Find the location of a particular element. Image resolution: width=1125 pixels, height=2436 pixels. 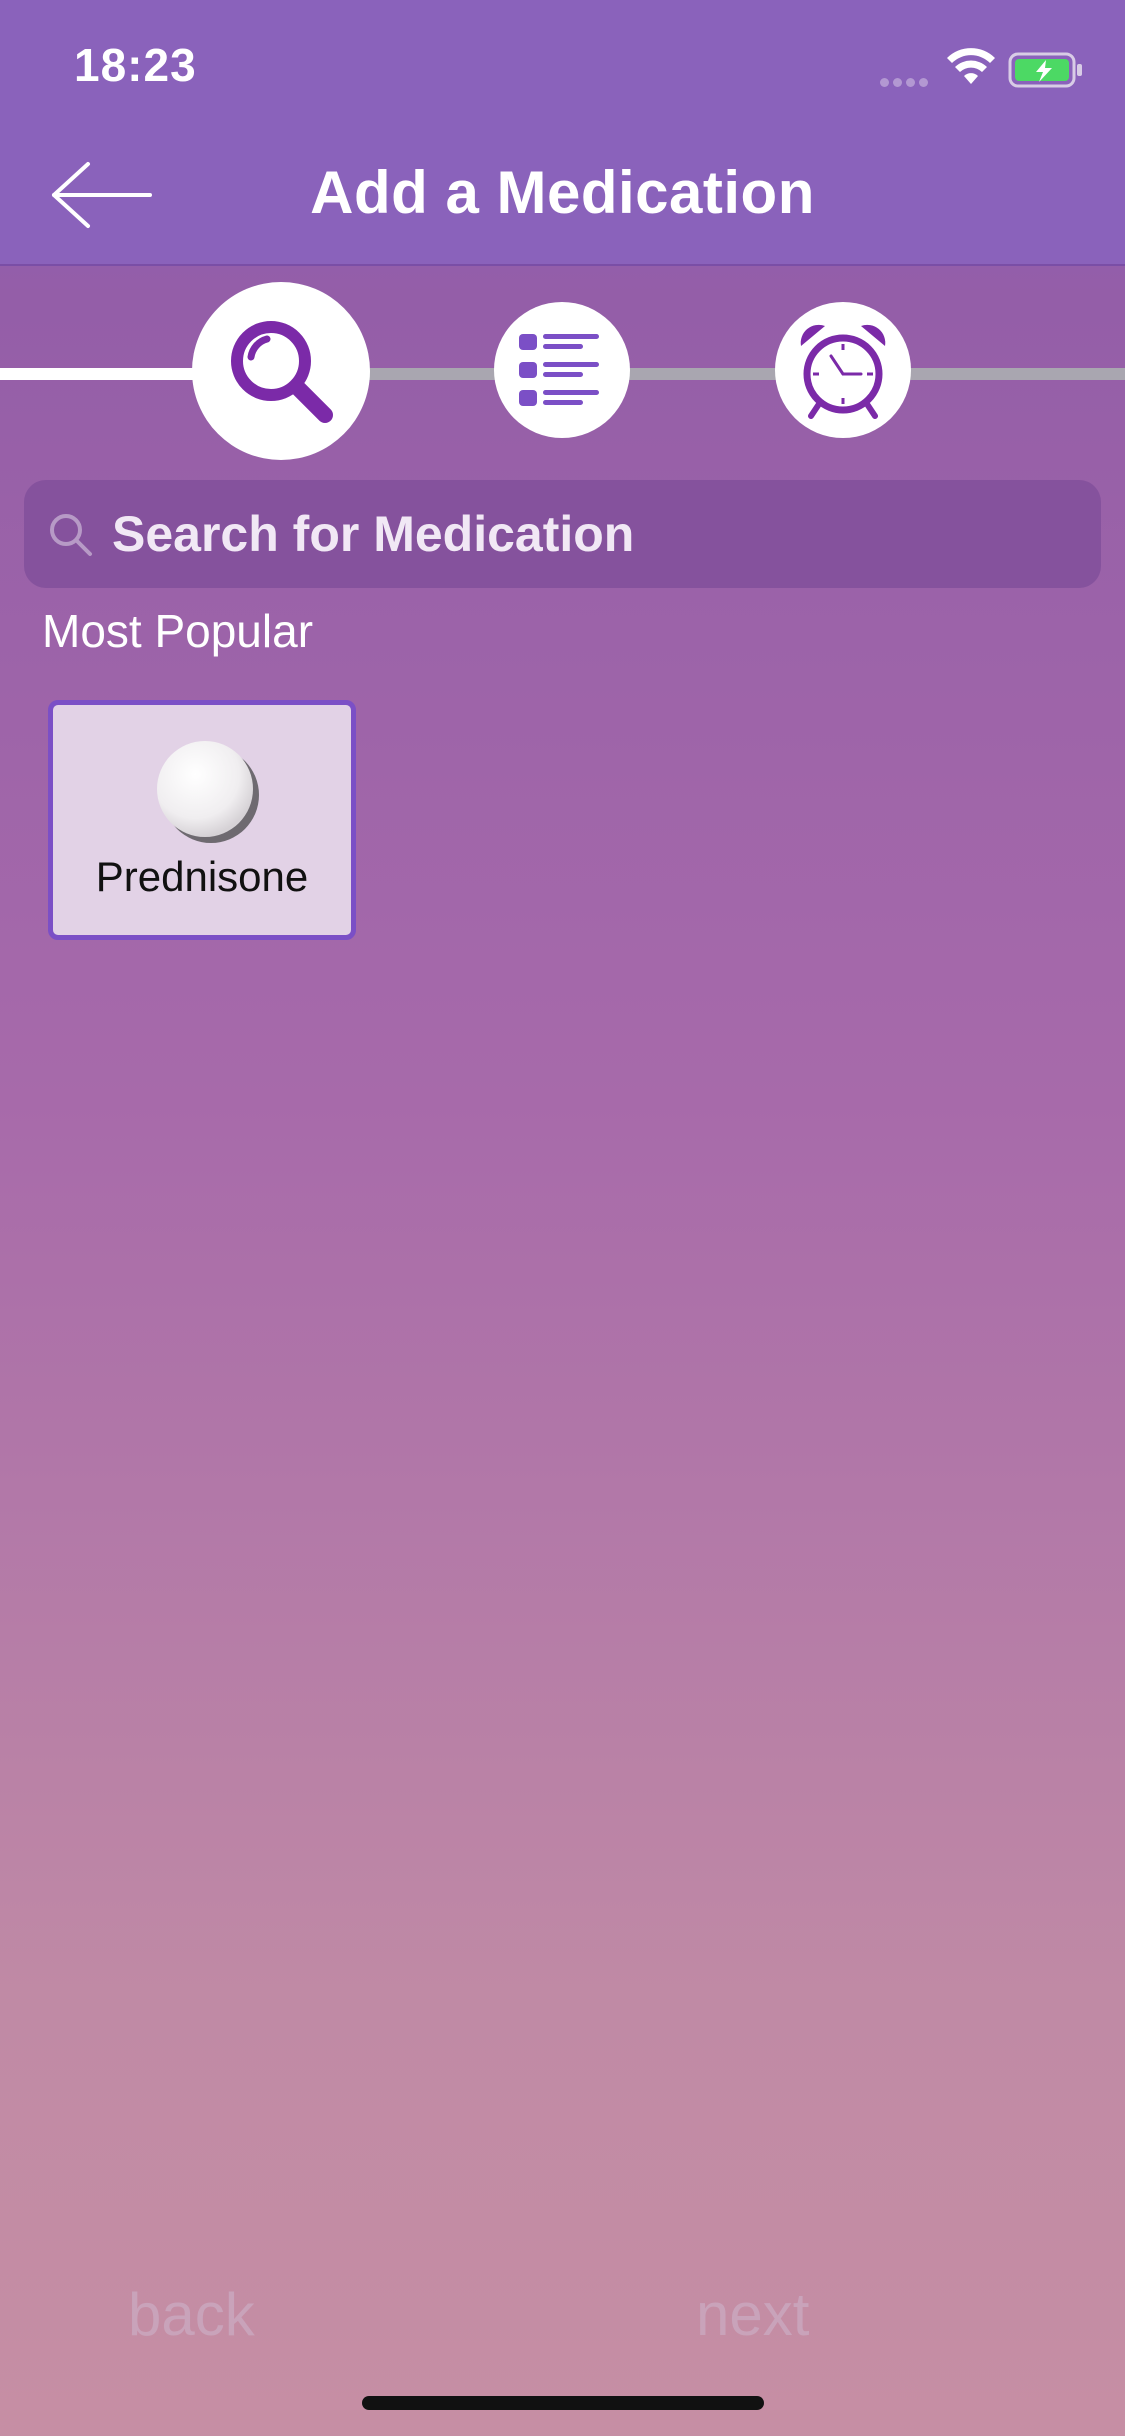

list-icon is located at coordinates (559, 370).